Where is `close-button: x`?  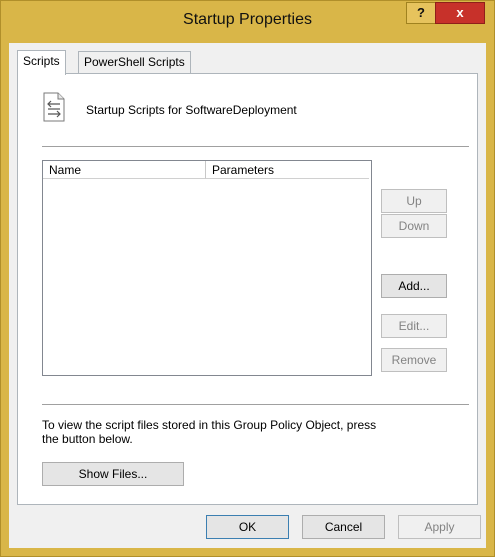
close-button: x is located at coordinates (460, 13).